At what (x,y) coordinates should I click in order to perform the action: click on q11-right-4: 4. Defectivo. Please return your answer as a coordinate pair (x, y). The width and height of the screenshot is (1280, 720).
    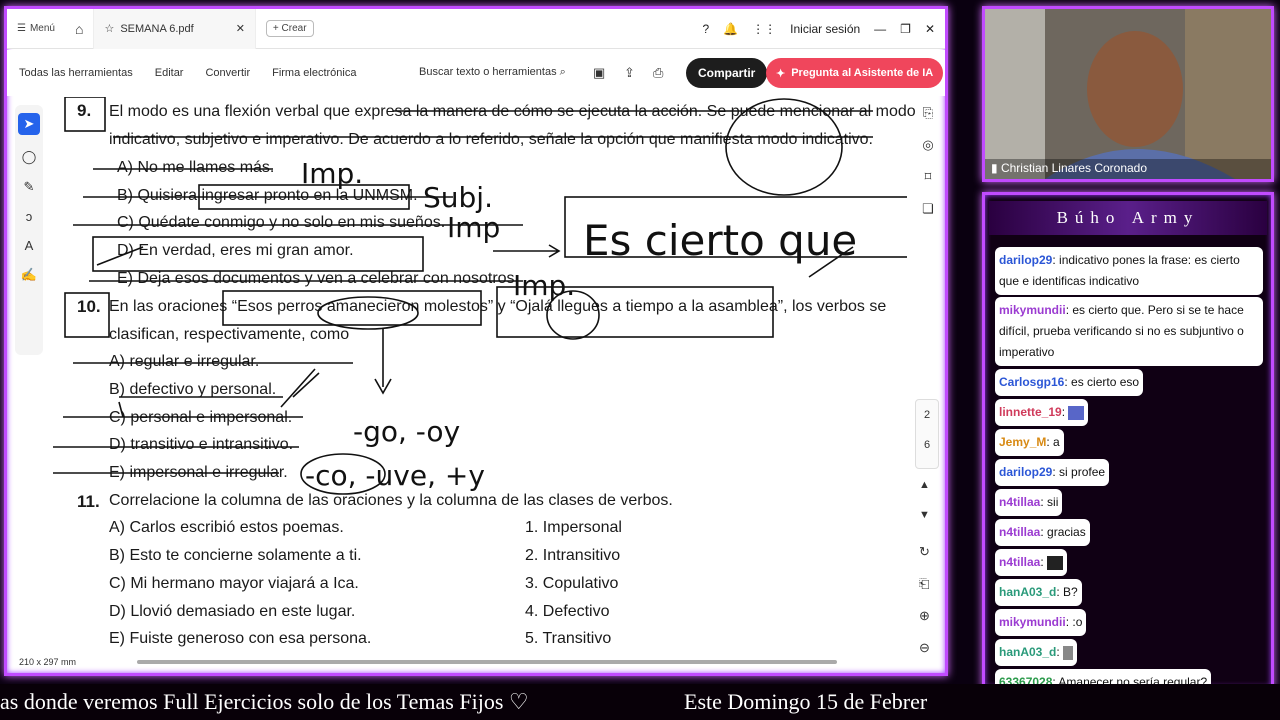
    Looking at the image, I should click on (567, 611).